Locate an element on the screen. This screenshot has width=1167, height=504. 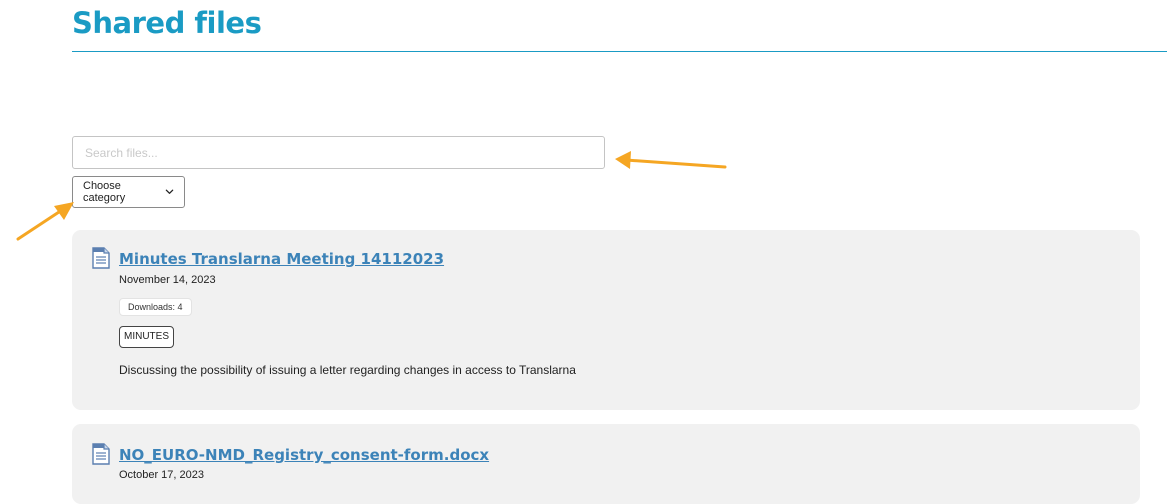
category-dropdown-label: Choose category is located at coordinates (104, 192).